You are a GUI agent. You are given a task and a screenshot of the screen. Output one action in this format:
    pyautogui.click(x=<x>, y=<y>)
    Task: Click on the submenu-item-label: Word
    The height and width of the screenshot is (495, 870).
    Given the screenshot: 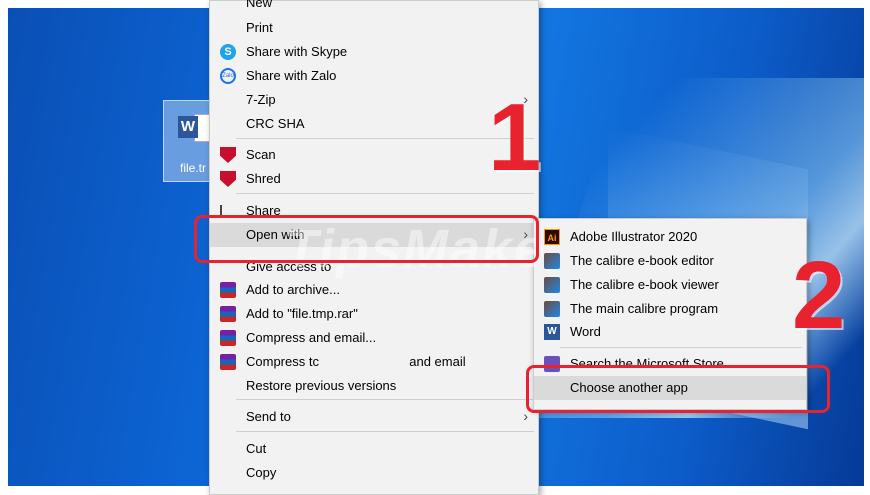 What is the action you would take?
    pyautogui.click(x=585, y=331)
    